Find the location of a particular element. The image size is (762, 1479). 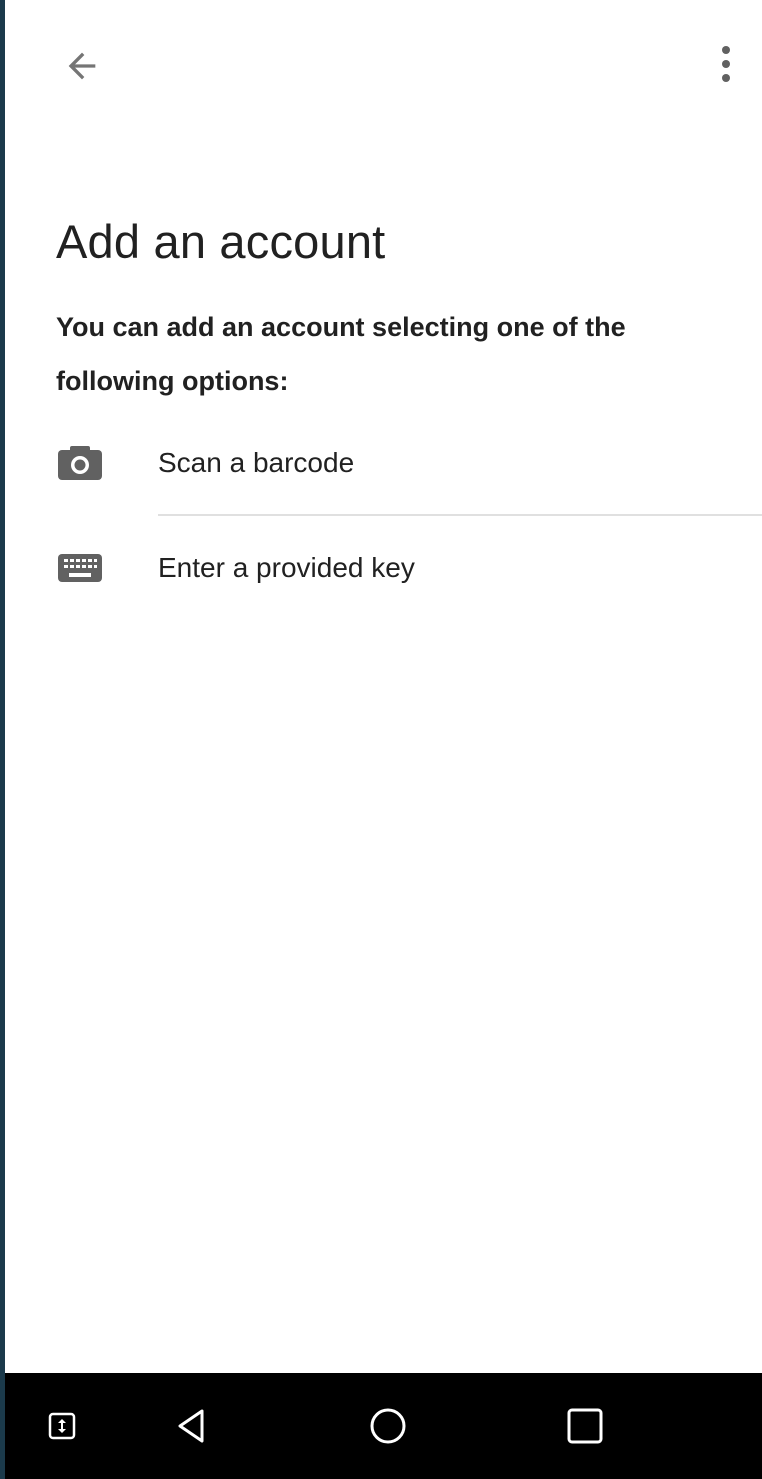

nav-back-icon is located at coordinates (191, 1426).